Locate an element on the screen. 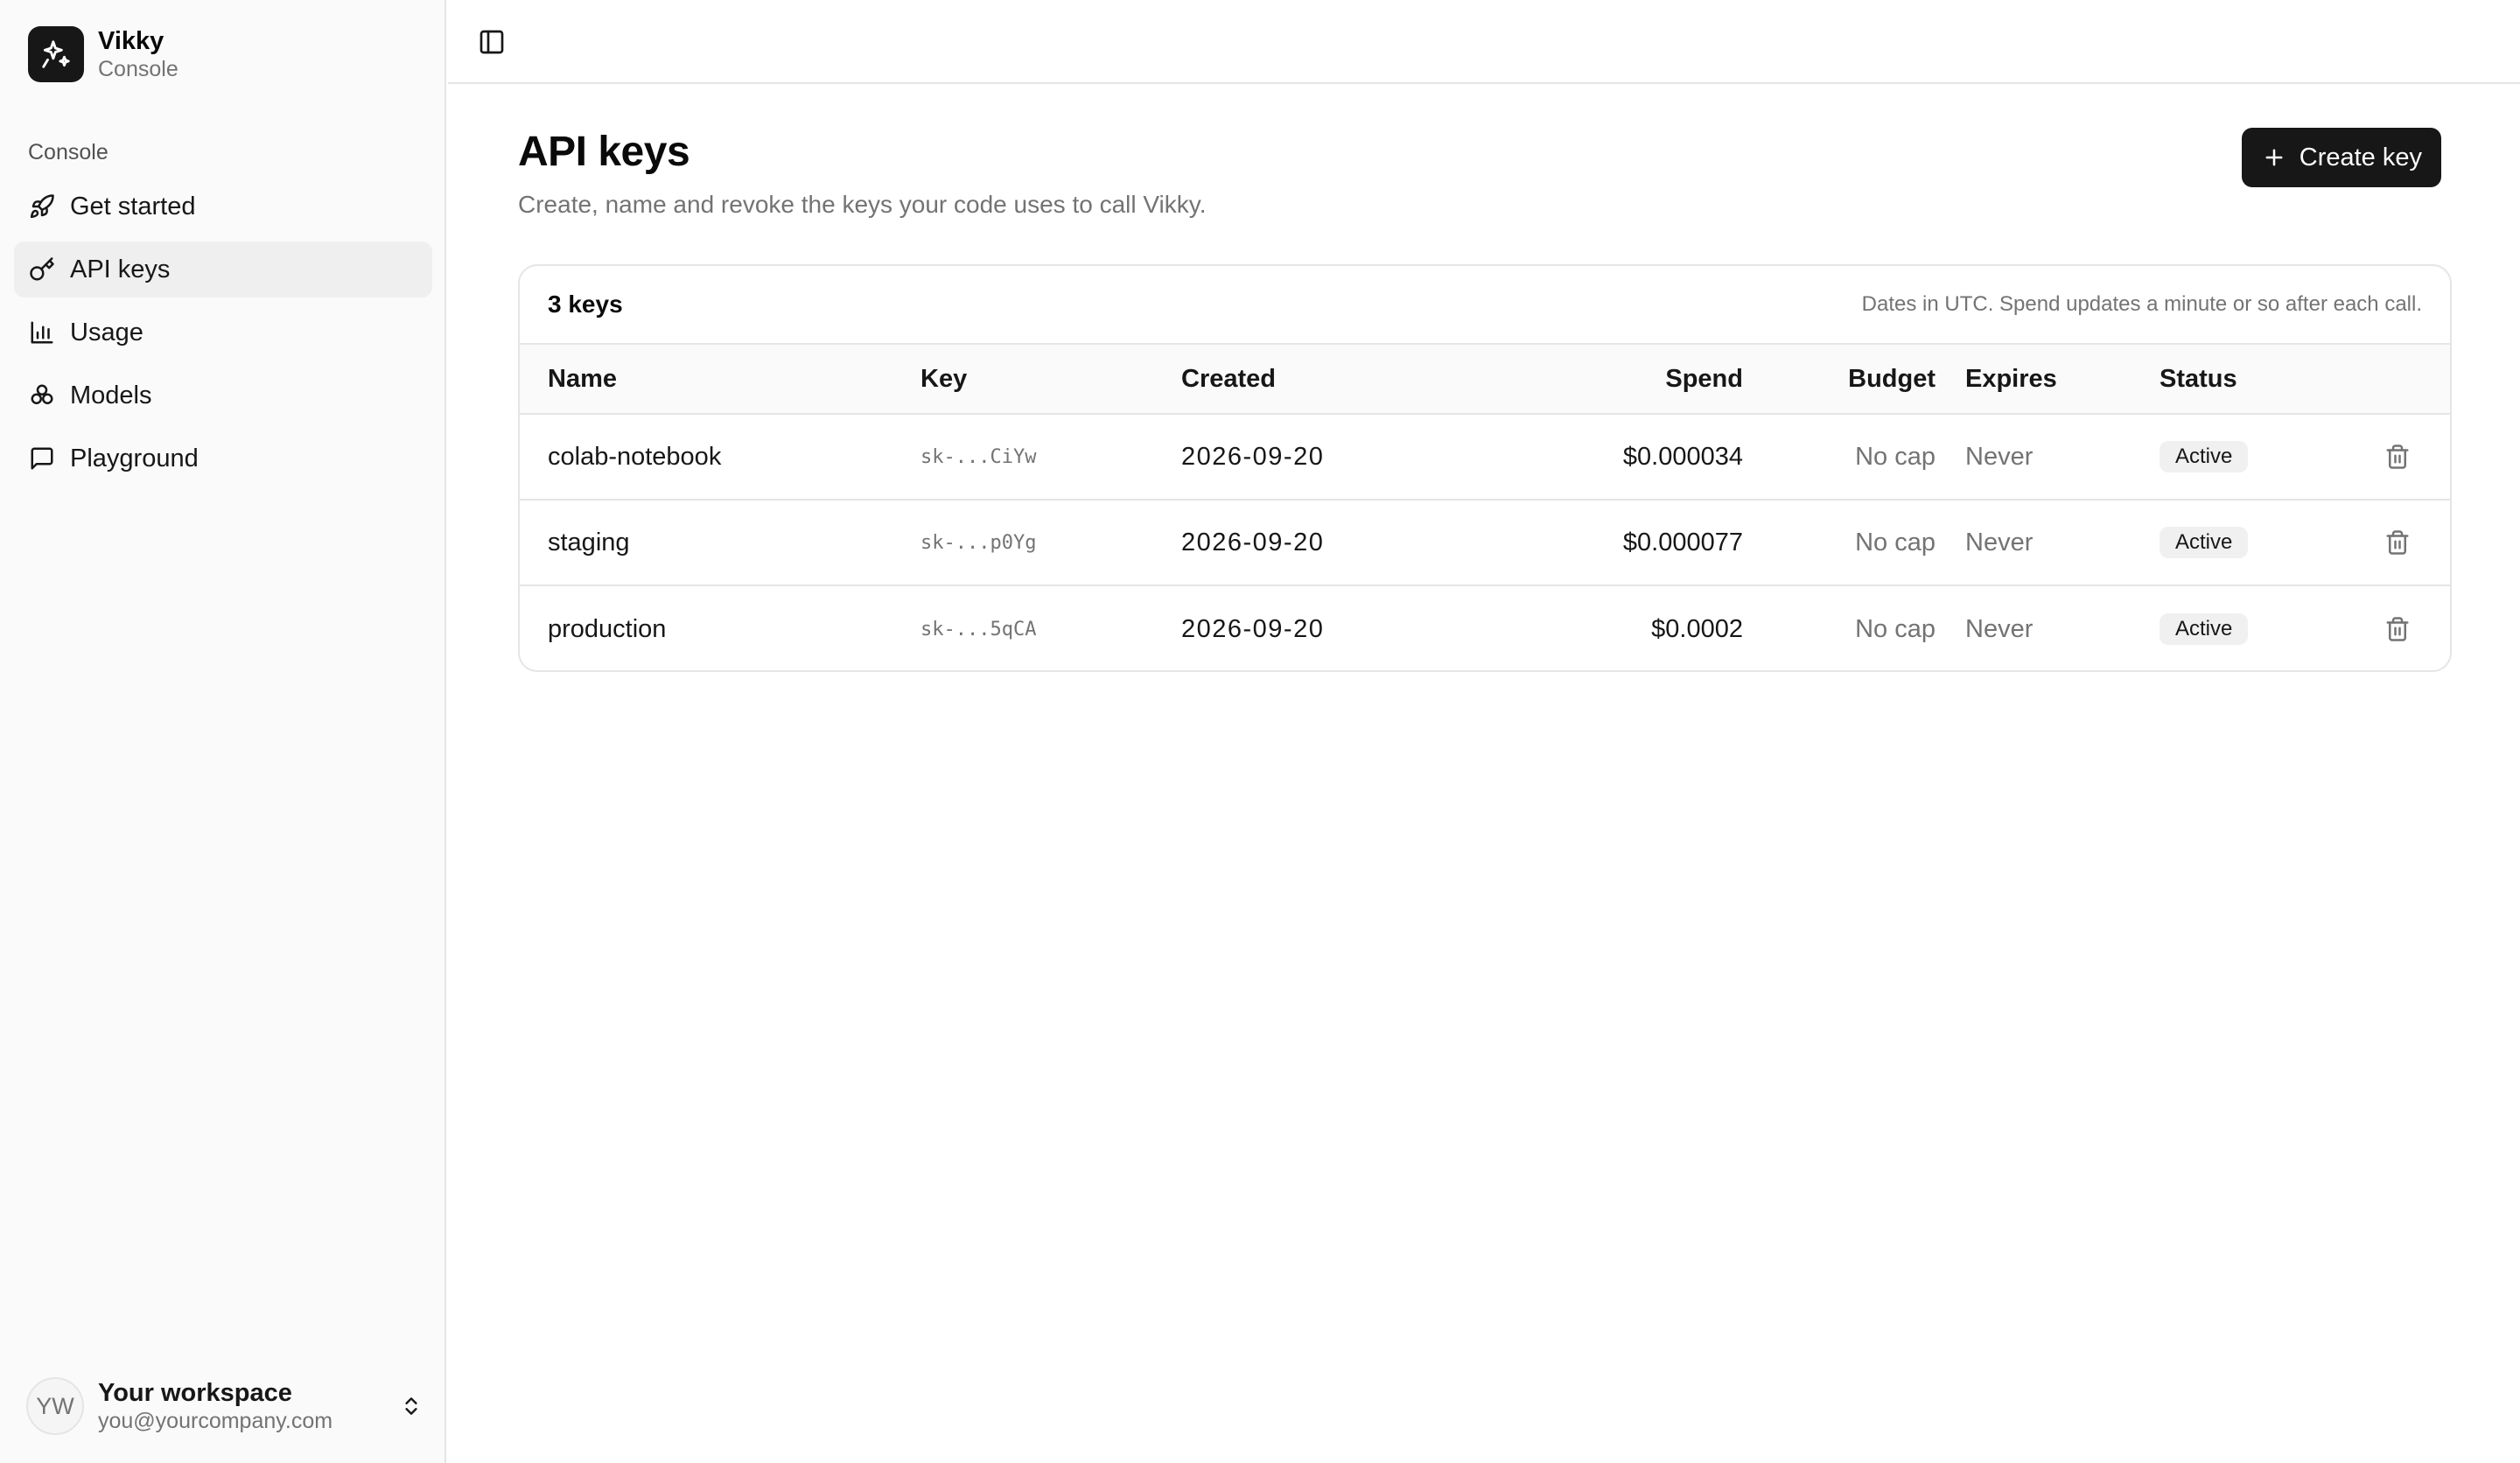  column-header-created: Created is located at coordinates (1228, 378).